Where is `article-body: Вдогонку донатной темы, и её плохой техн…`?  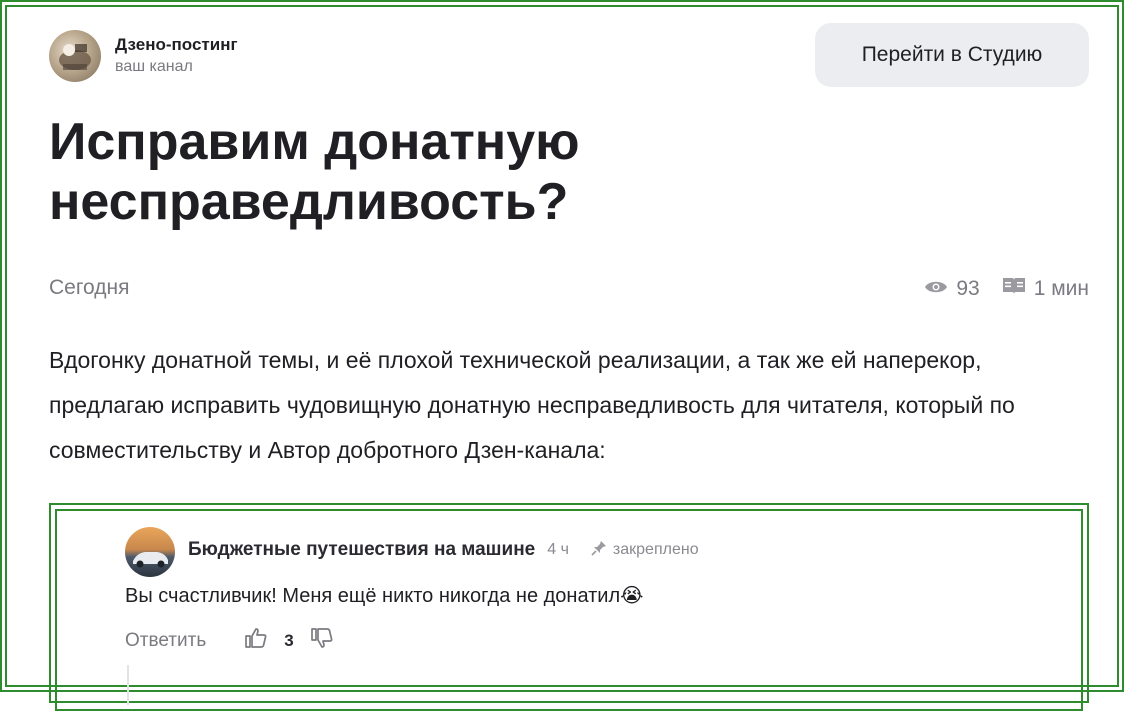 article-body: Вдогонку донатной темы, и её плохой техн… is located at coordinates (532, 405).